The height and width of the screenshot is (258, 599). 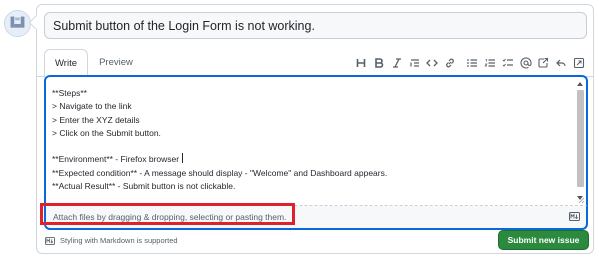 What do you see at coordinates (106, 132) in the screenshot?
I see `editor-line: > Click on the Submit button.` at bounding box center [106, 132].